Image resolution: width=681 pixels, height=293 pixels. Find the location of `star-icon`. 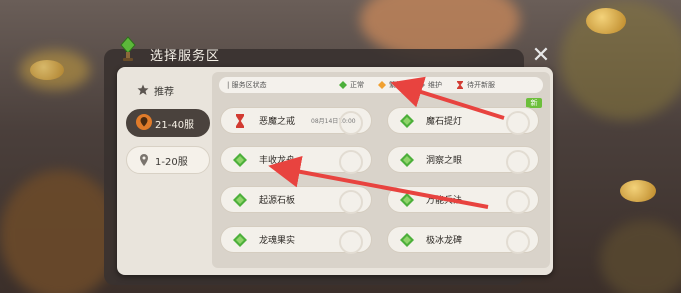

star-icon is located at coordinates (143, 90).